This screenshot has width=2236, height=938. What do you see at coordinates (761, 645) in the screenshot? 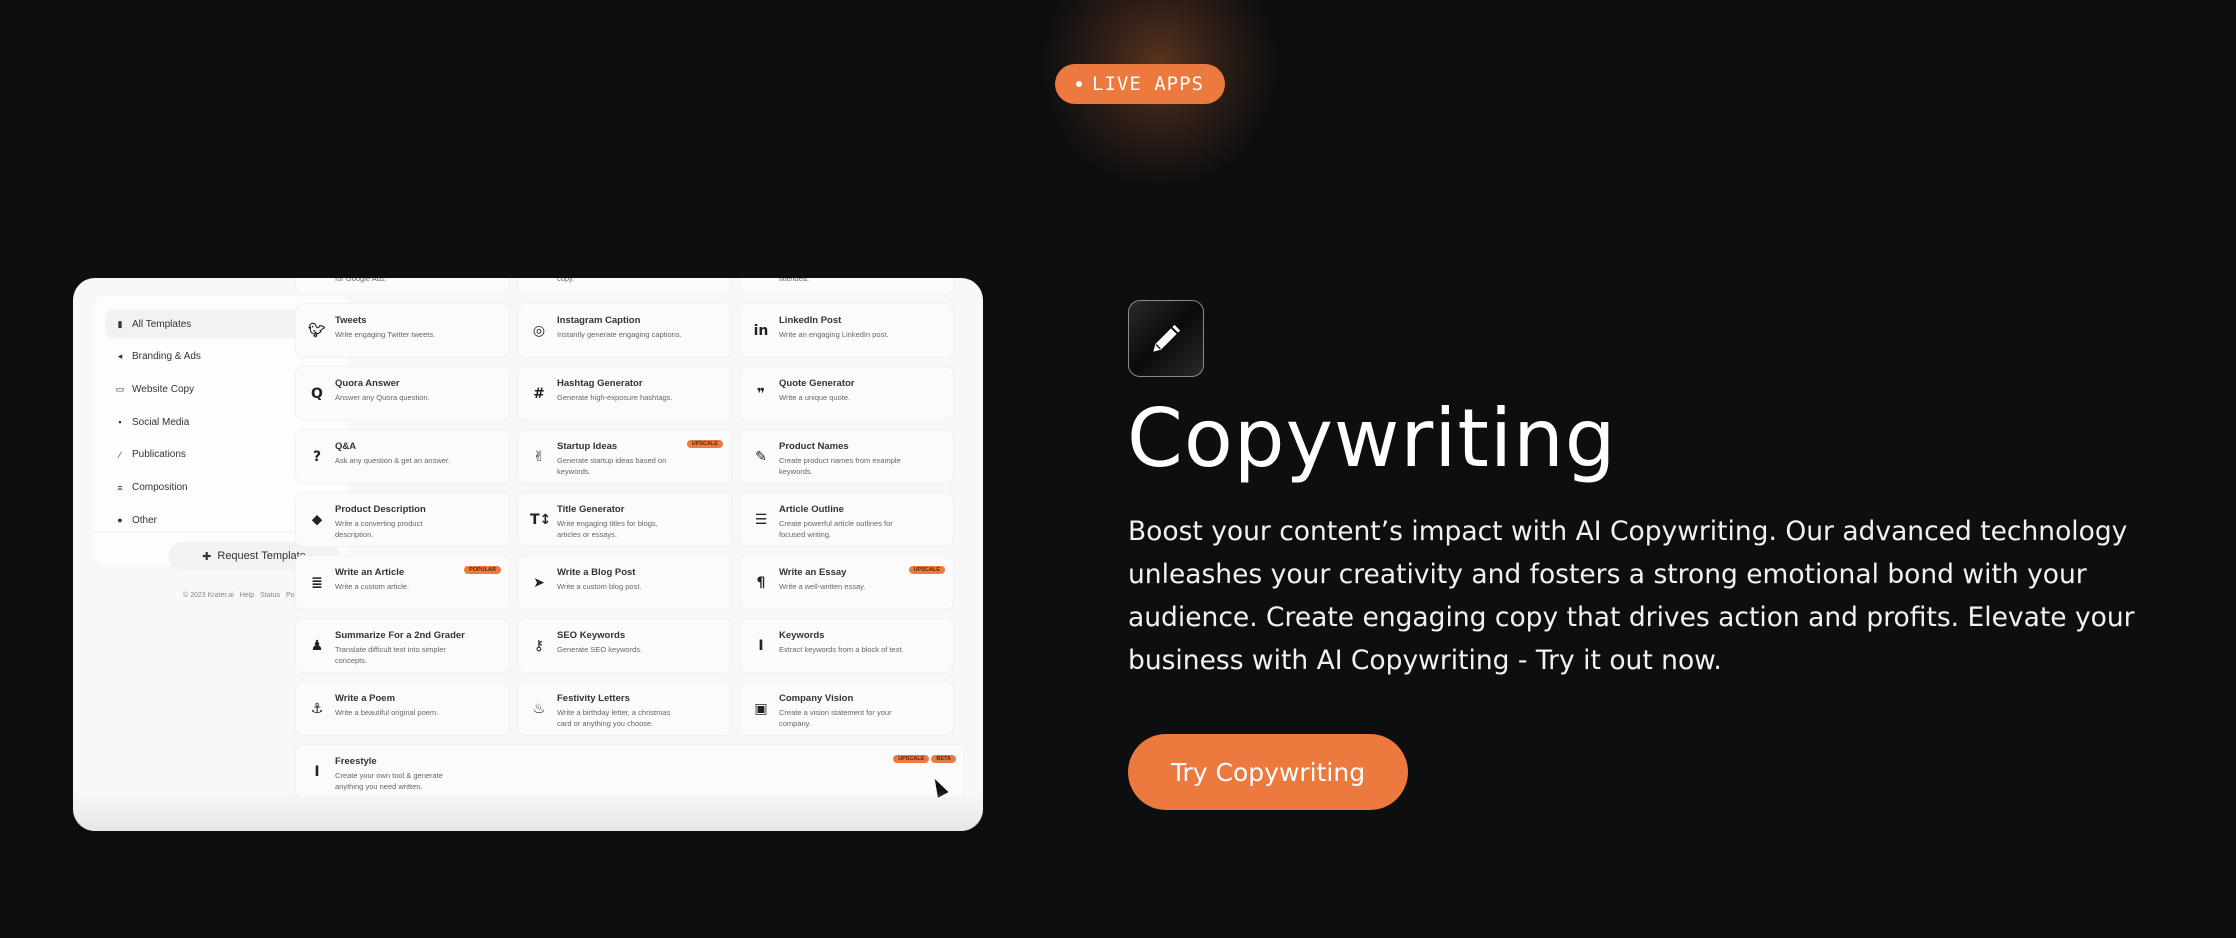
I see `italic-icon: I` at bounding box center [761, 645].